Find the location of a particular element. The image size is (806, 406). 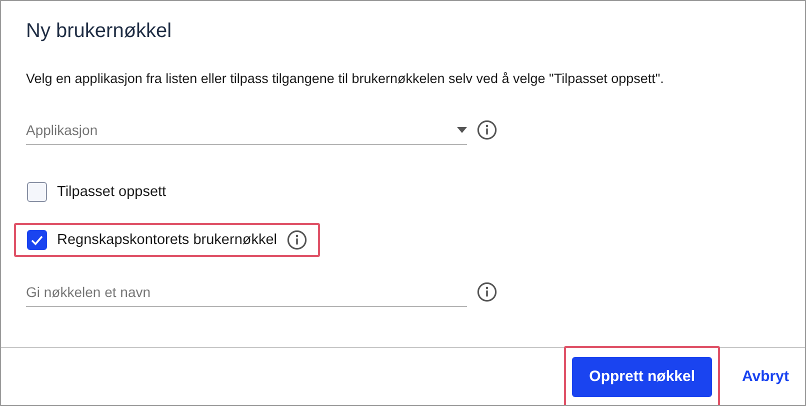

checkbox-label: Regnskapskontorets brukernøkkel is located at coordinates (167, 240).